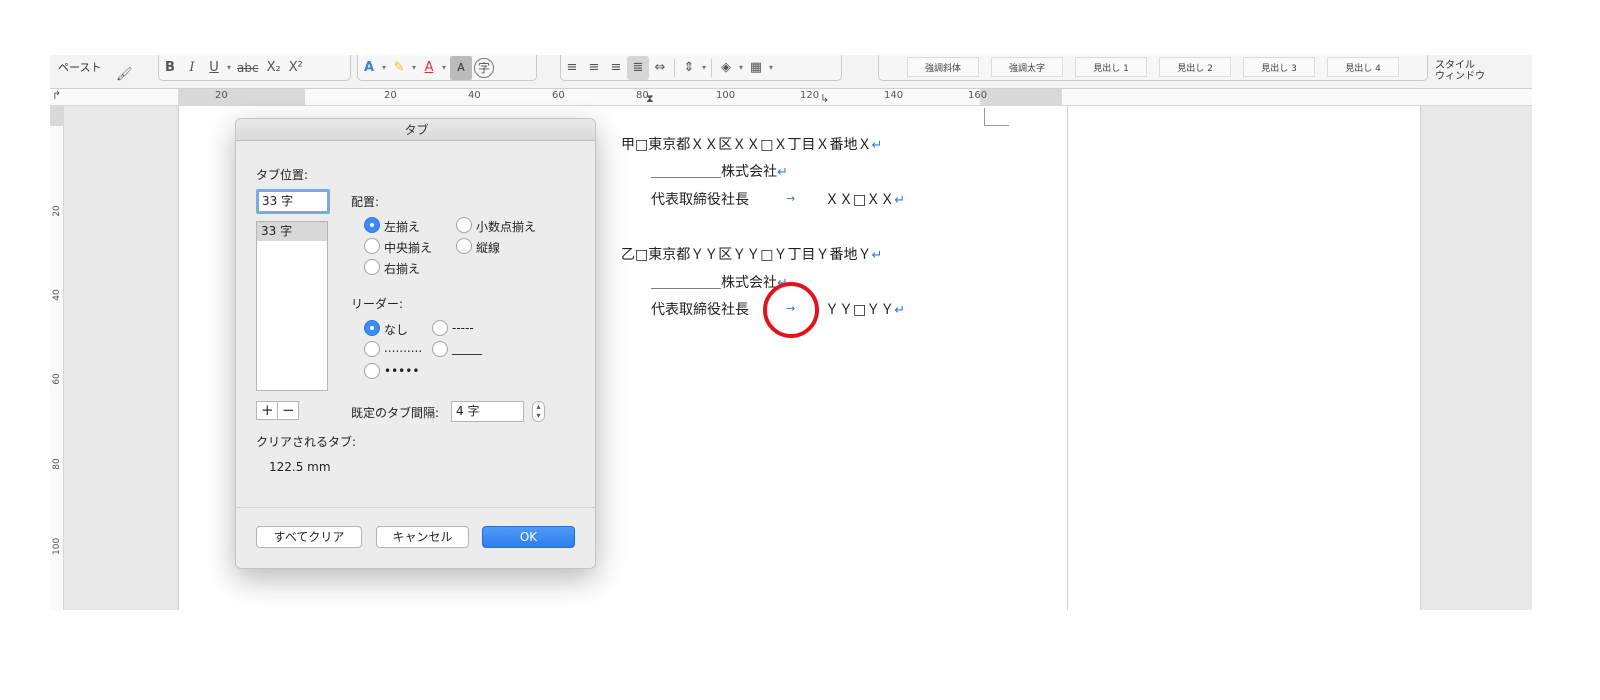 This screenshot has height=700, width=1600. I want to click on font-format-group: B I U ▾ abc X₂ X², so click(254, 68).